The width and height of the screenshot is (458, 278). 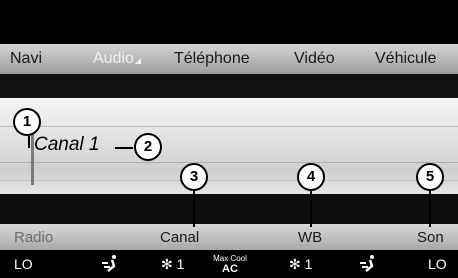 What do you see at coordinates (179, 237) in the screenshot?
I see `softkey-canal: Canal` at bounding box center [179, 237].